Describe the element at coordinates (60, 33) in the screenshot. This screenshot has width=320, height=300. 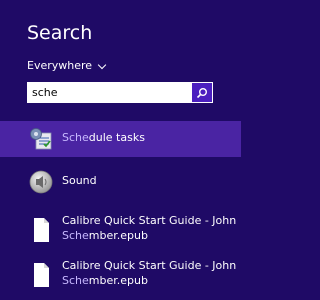
I see `page-title: Search` at that location.